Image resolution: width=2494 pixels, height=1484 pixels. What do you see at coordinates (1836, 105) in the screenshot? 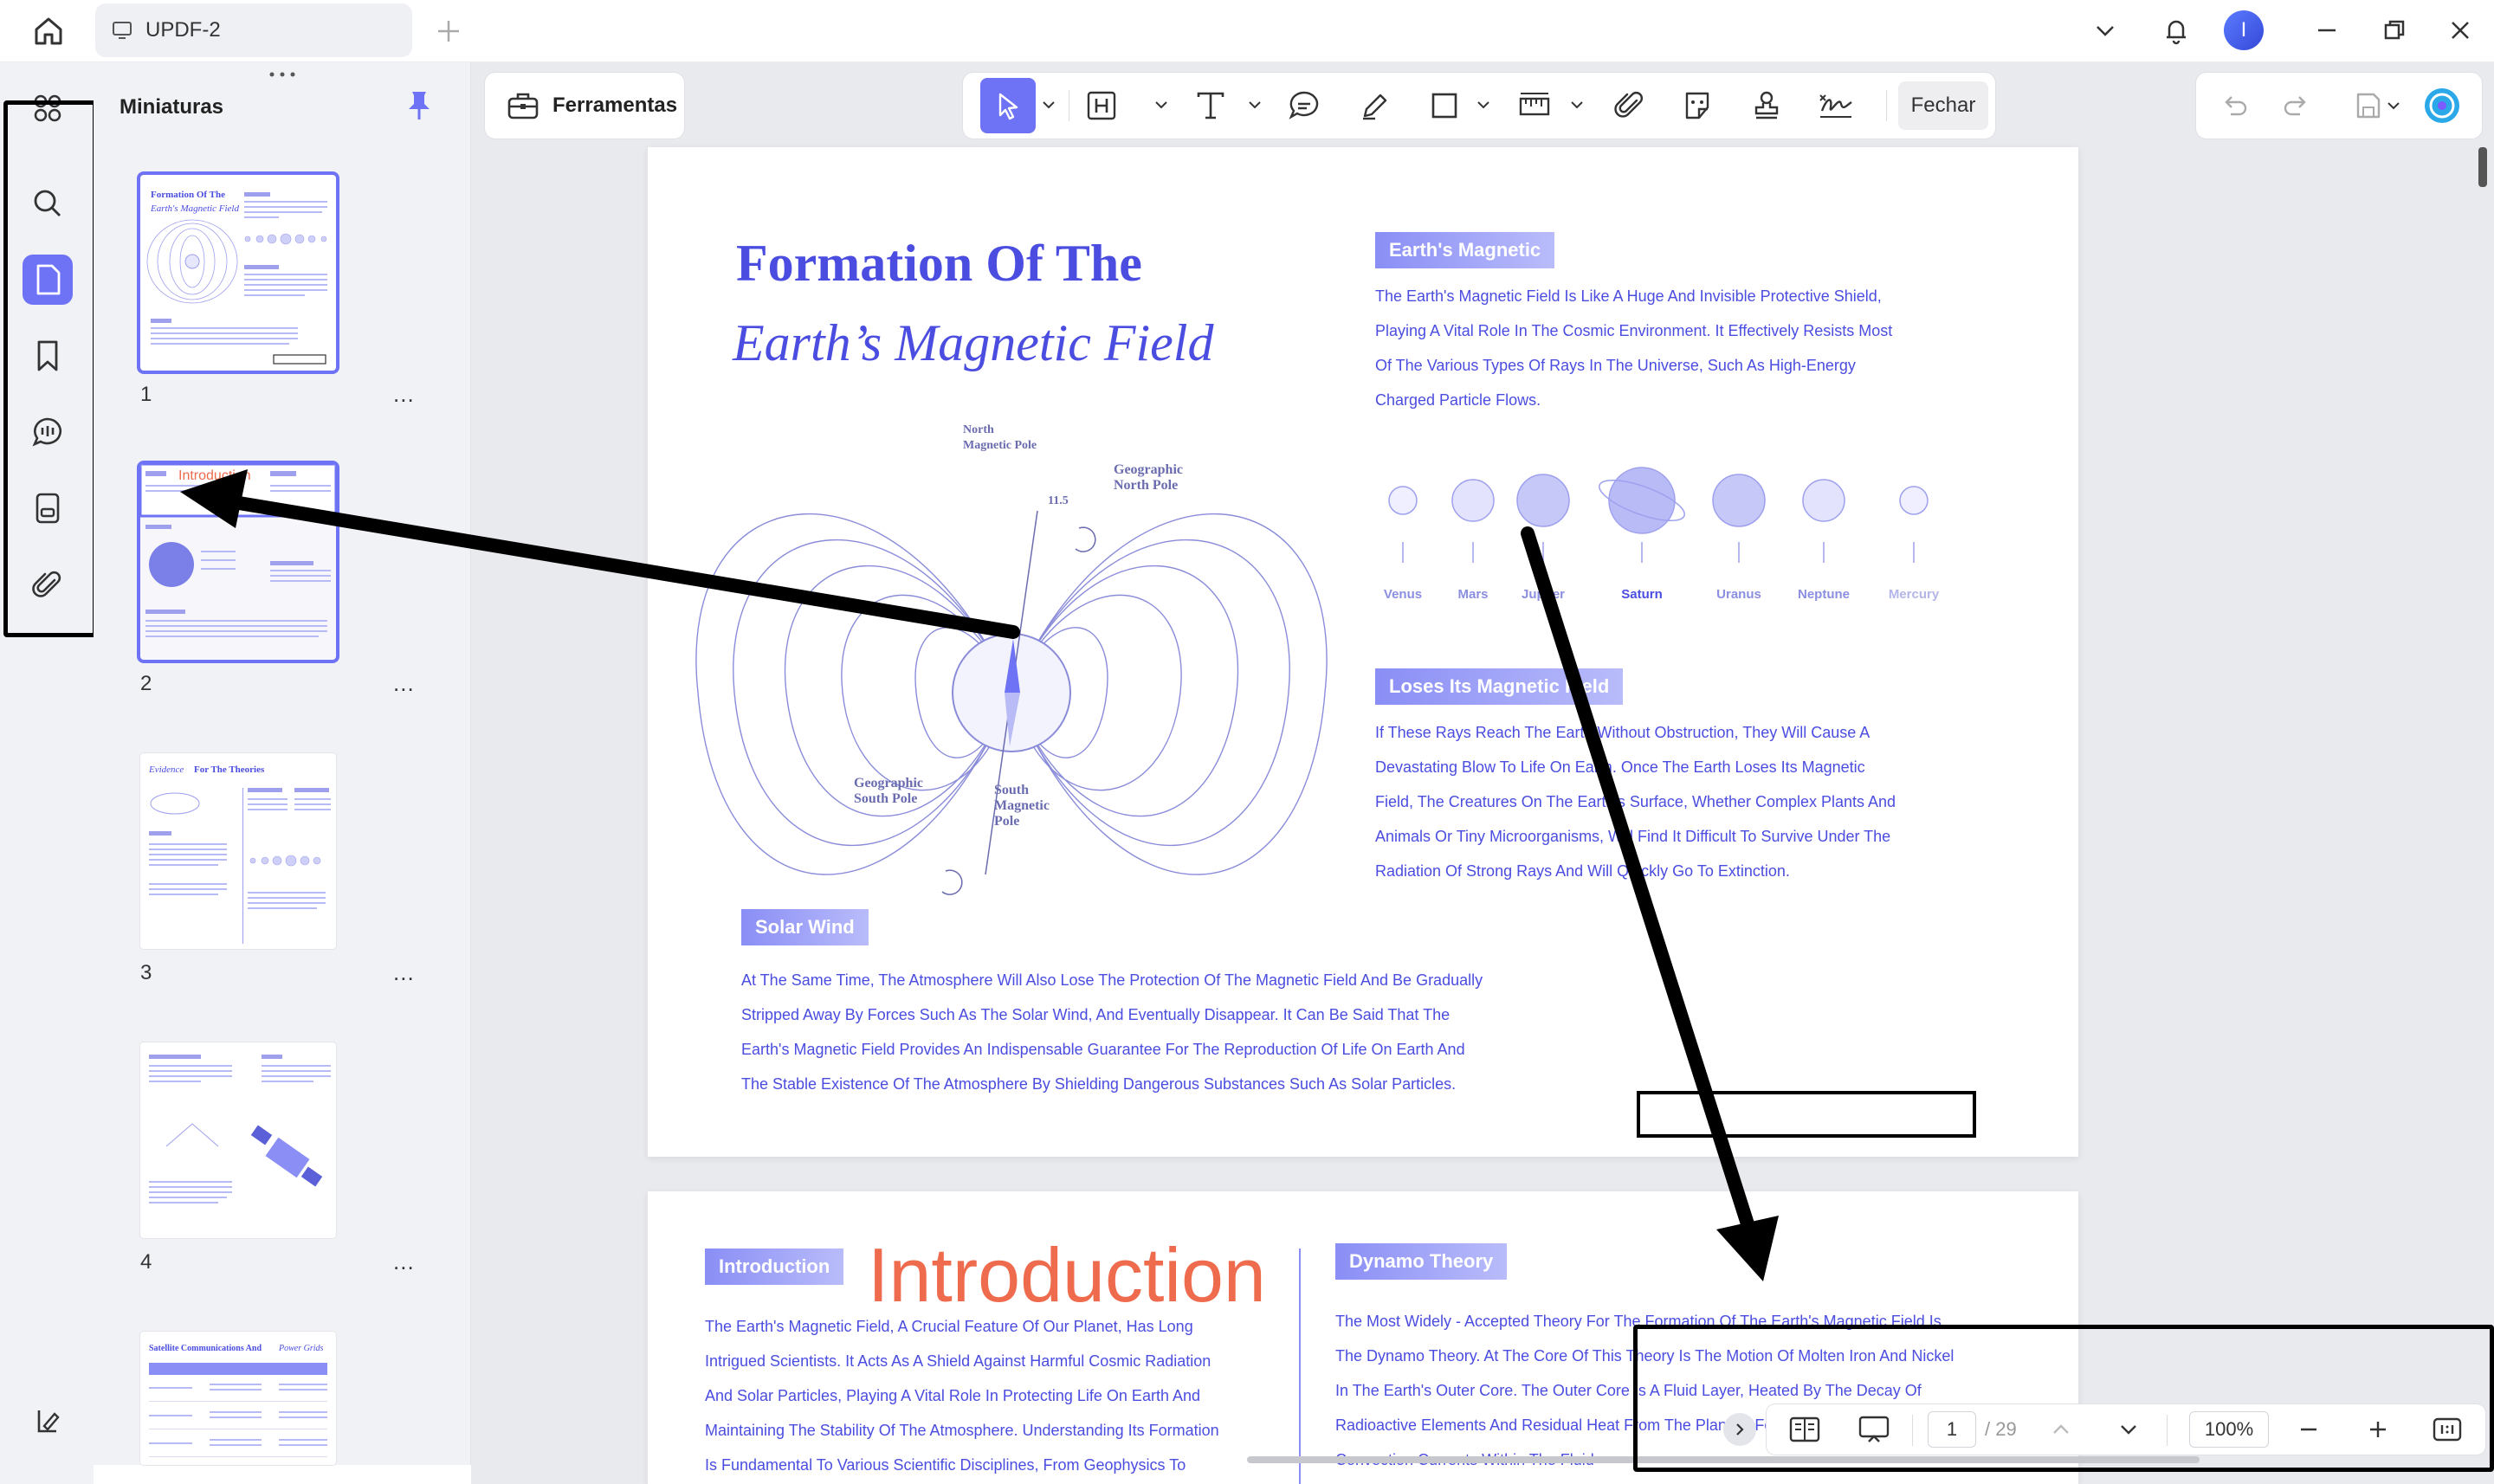
I see `signature-tool-button` at bounding box center [1836, 105].